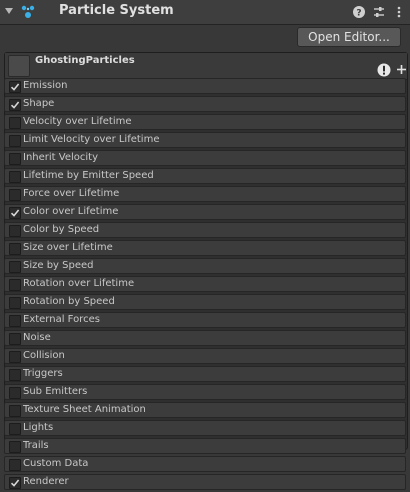 Image resolution: width=410 pixels, height=492 pixels. Describe the element at coordinates (205, 464) in the screenshot. I see `module-row-custom-data: Custom Data` at that location.